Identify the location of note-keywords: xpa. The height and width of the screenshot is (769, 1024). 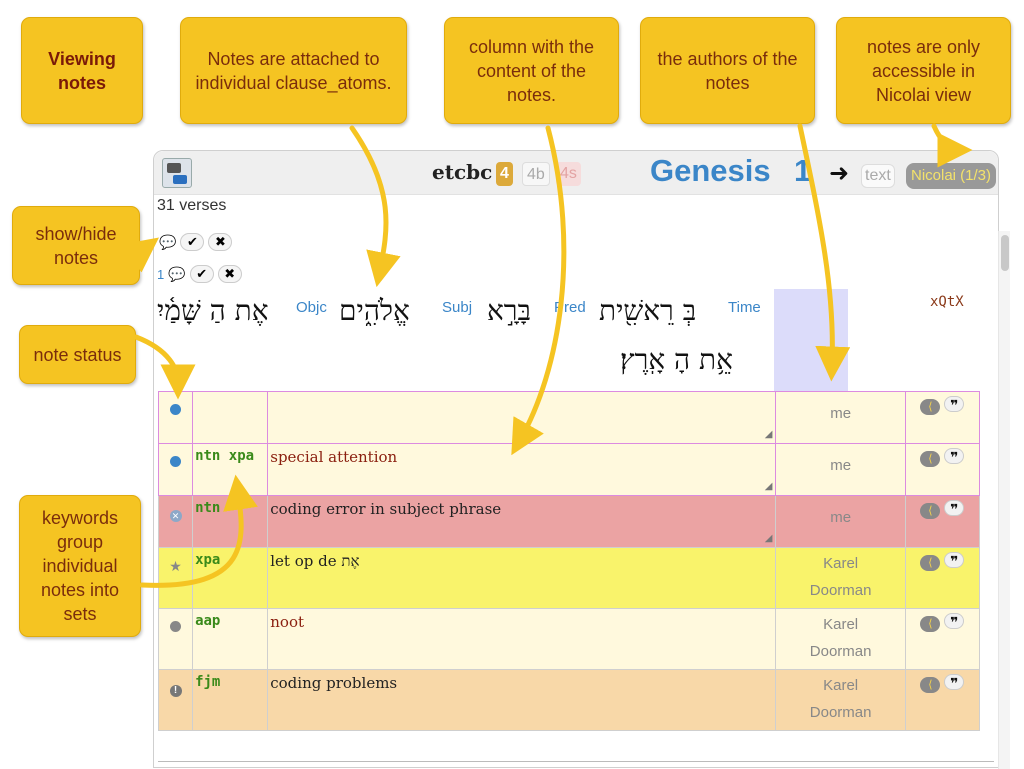
(230, 578).